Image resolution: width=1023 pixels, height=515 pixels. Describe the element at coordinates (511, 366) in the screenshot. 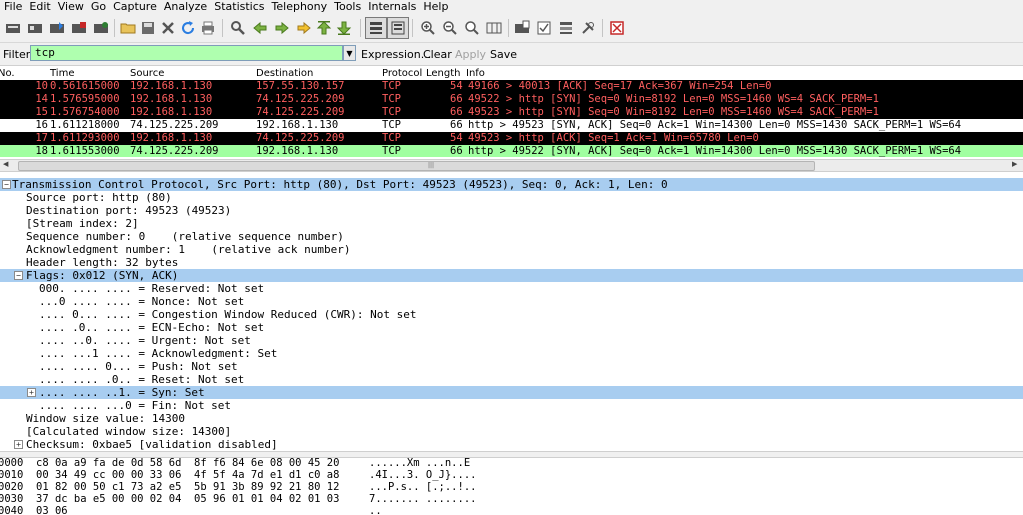

I see `detail-tree-item: .... .... 0... = Push: Not set` at that location.